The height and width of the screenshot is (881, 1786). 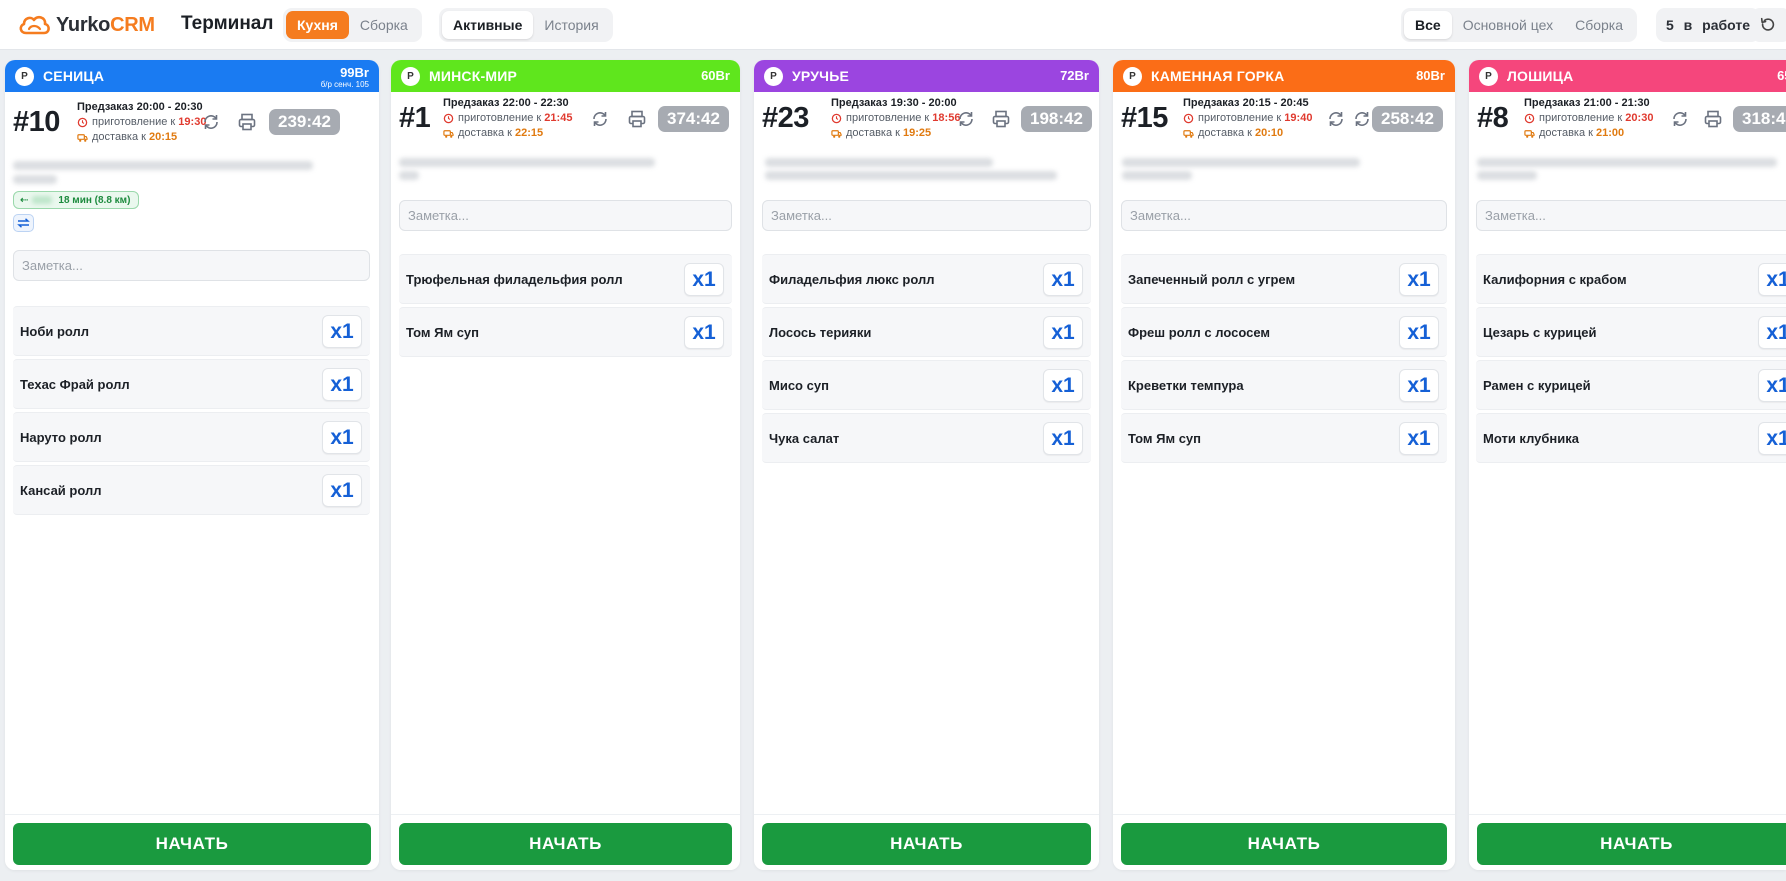 I want to click on order-number: #15, so click(x=1144, y=118).